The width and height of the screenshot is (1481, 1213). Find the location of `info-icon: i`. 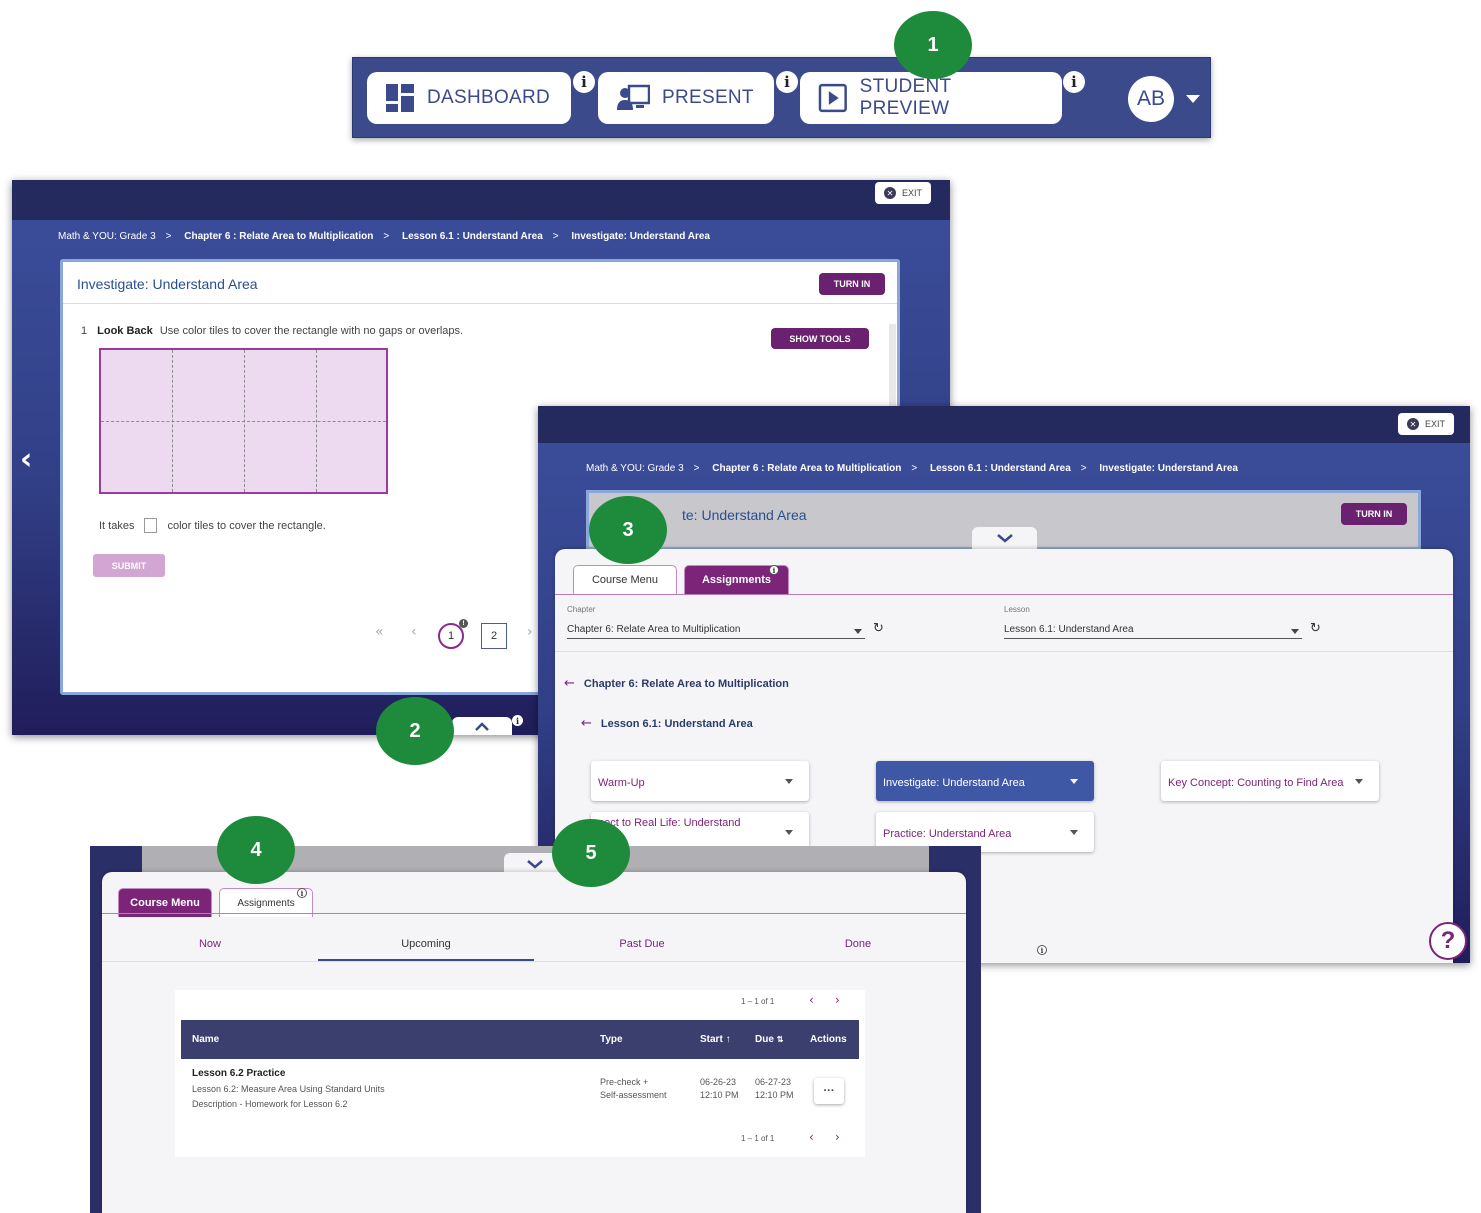

info-icon: i is located at coordinates (1042, 950).